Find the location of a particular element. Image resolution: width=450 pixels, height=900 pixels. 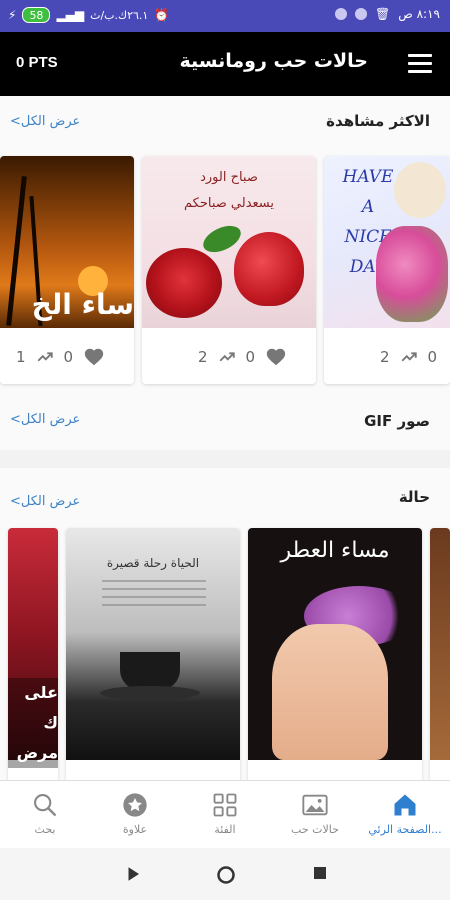

image-card: مساء العطر is located at coordinates (335, 658).